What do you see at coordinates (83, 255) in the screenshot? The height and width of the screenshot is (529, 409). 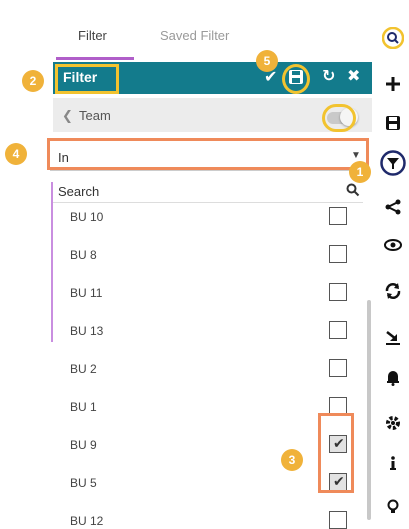 I see `list-item-label: BU 8` at bounding box center [83, 255].